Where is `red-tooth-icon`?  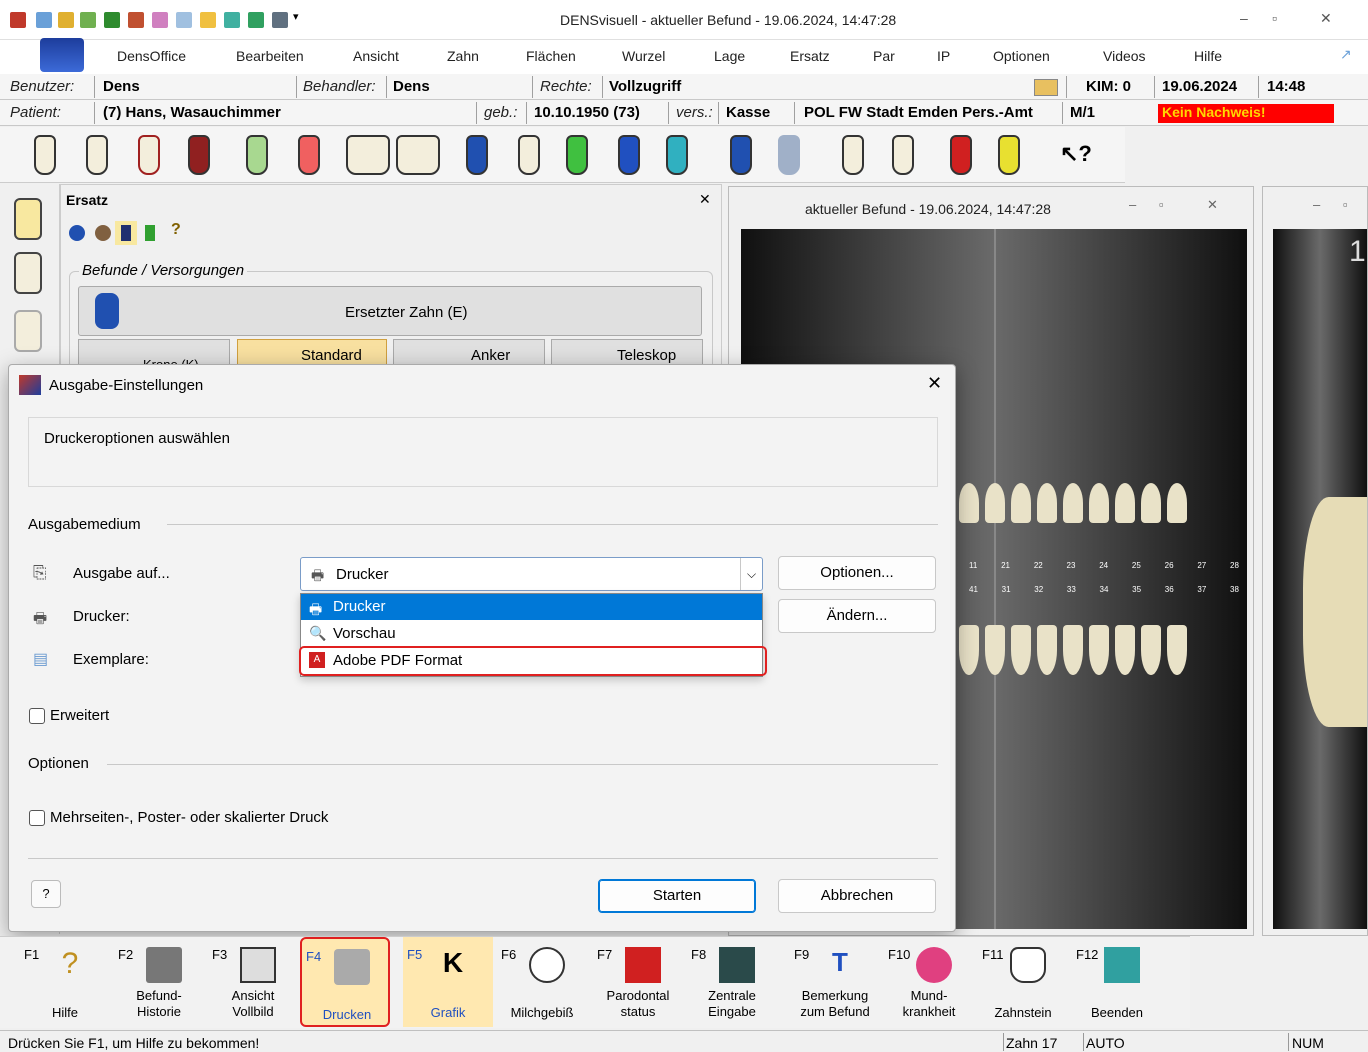
red-tooth-icon is located at coordinates (961, 155).